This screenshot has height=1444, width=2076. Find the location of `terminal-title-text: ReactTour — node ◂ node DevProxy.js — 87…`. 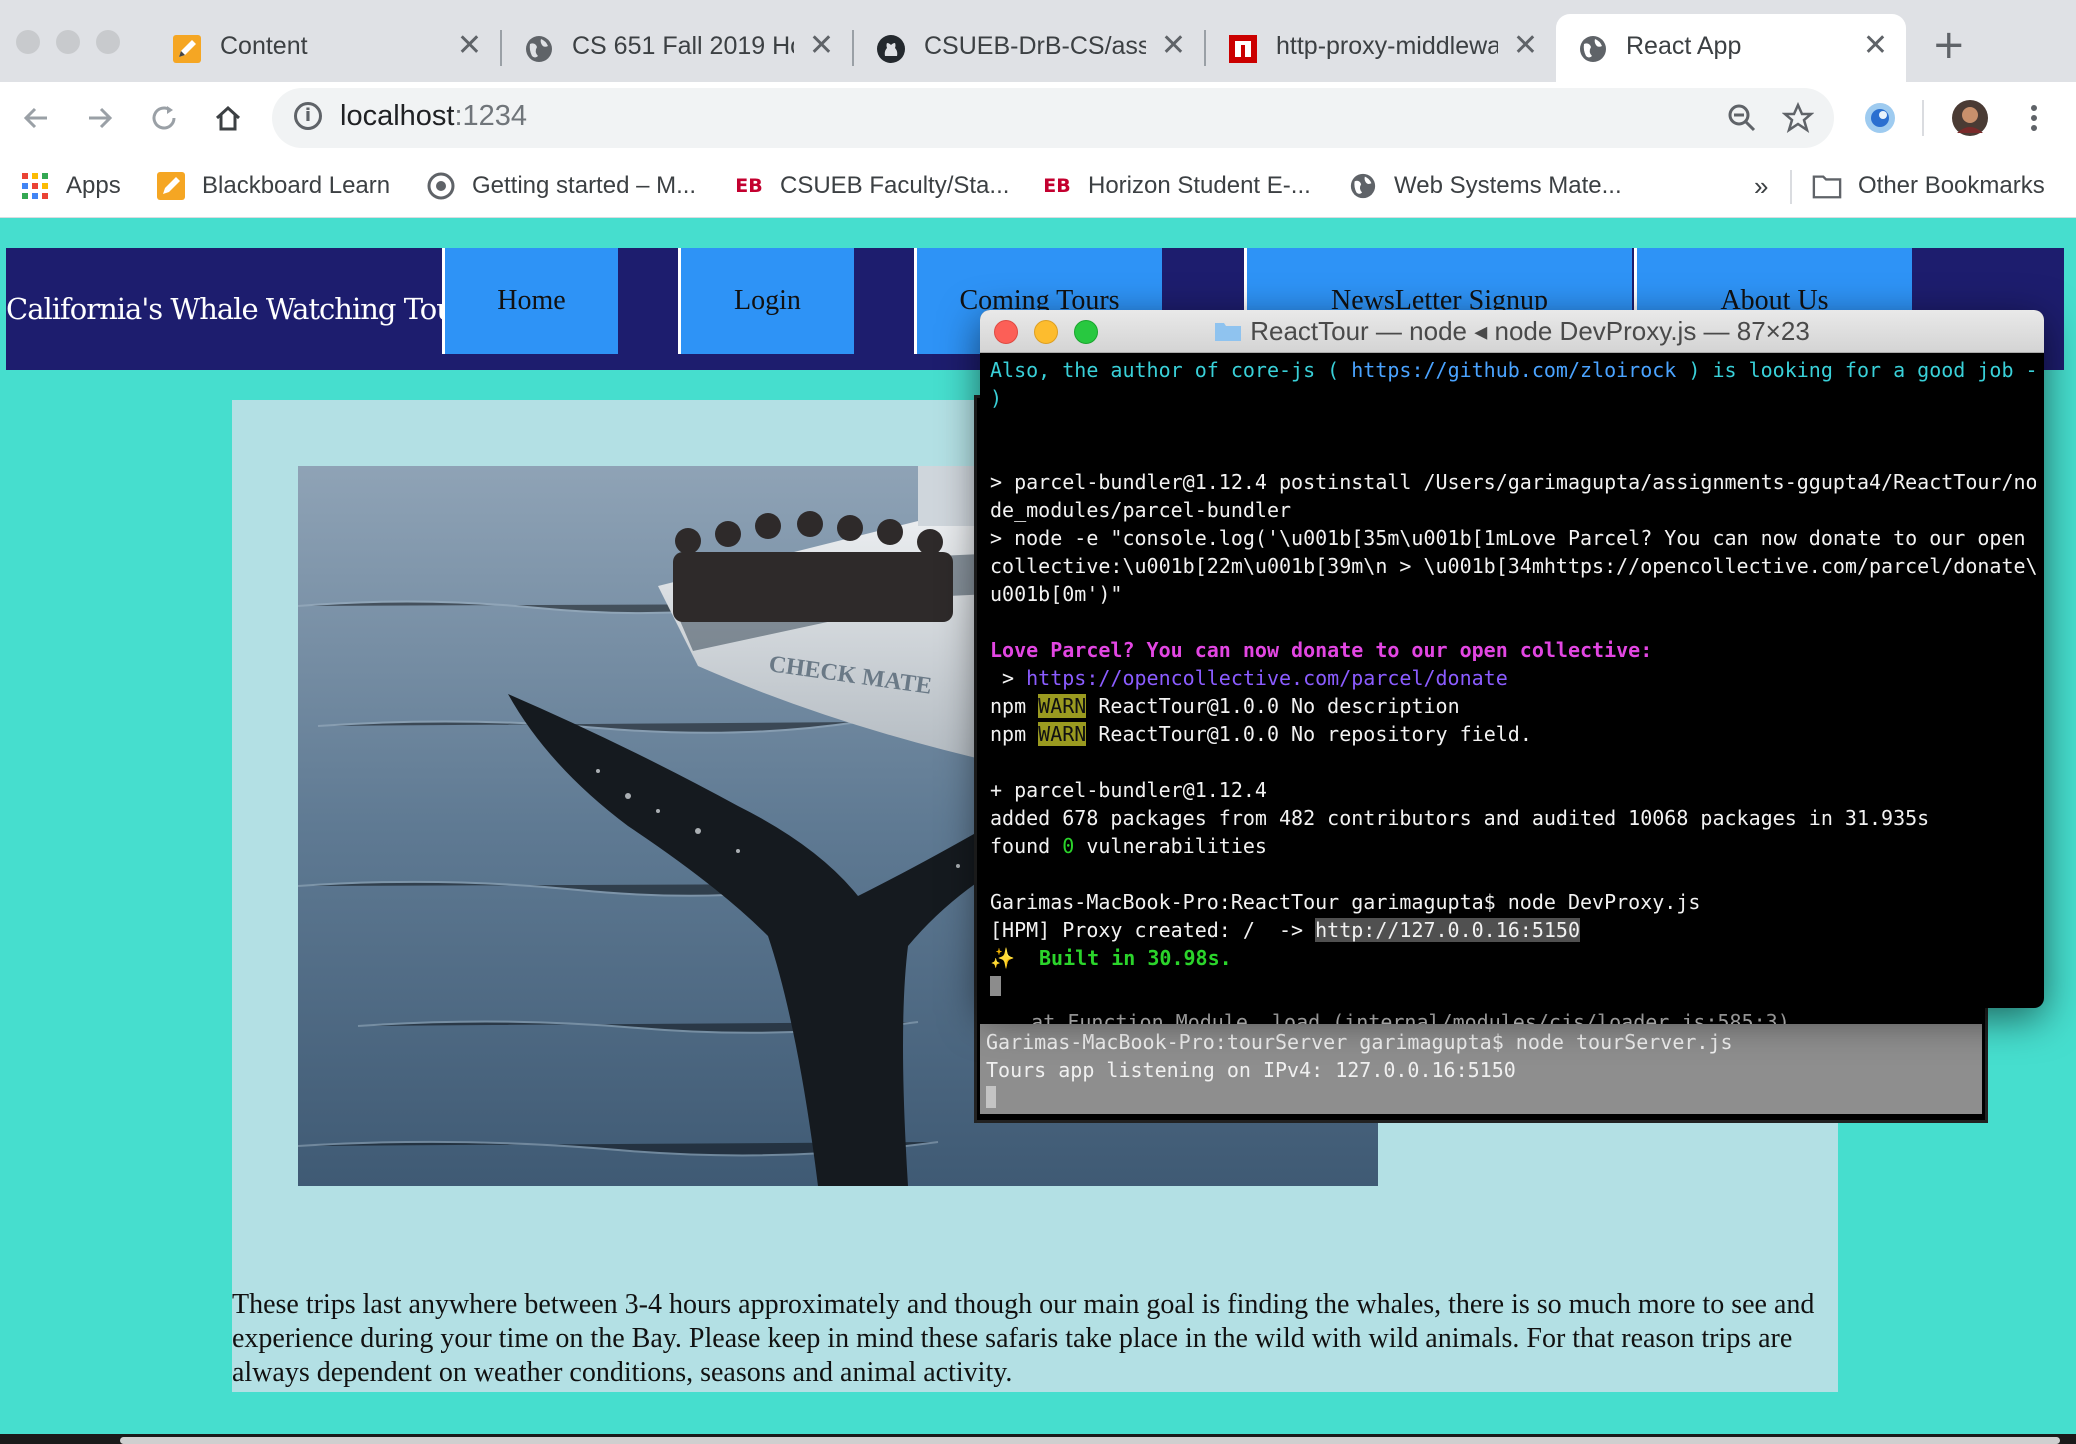

terminal-title-text: ReactTour — node ◂ node DevProxy.js — 87… is located at coordinates (1530, 331).